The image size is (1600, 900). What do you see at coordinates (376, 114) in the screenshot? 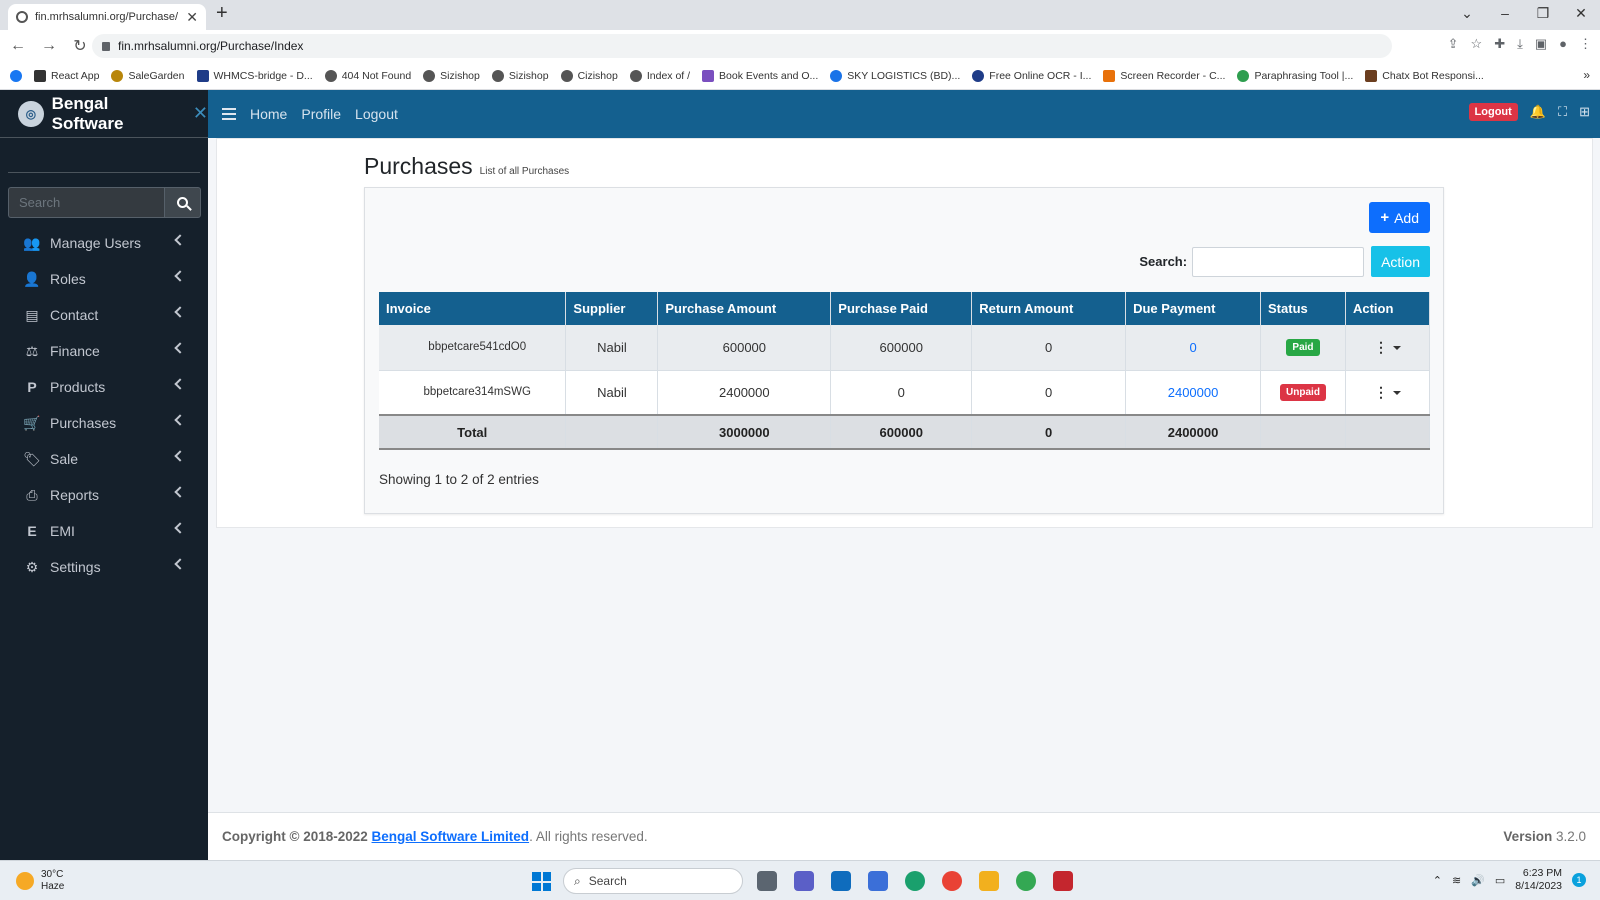
I see `nav-logout-link: Logout` at bounding box center [376, 114].